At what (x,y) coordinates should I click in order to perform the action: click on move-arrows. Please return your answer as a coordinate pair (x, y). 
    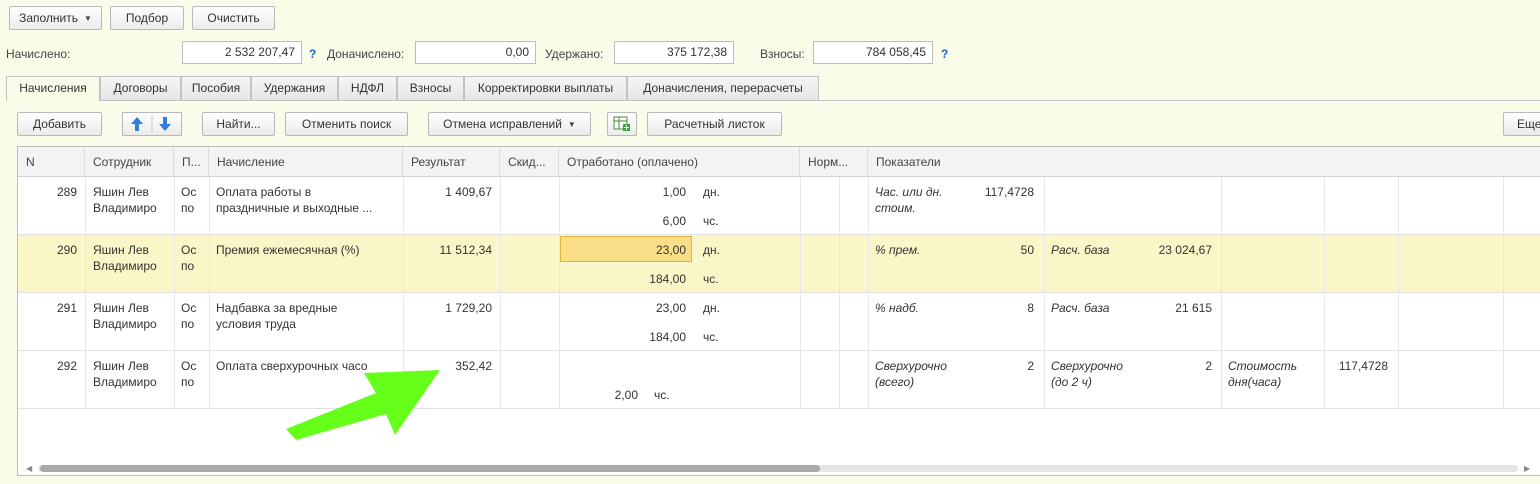
    Looking at the image, I should click on (151, 124).